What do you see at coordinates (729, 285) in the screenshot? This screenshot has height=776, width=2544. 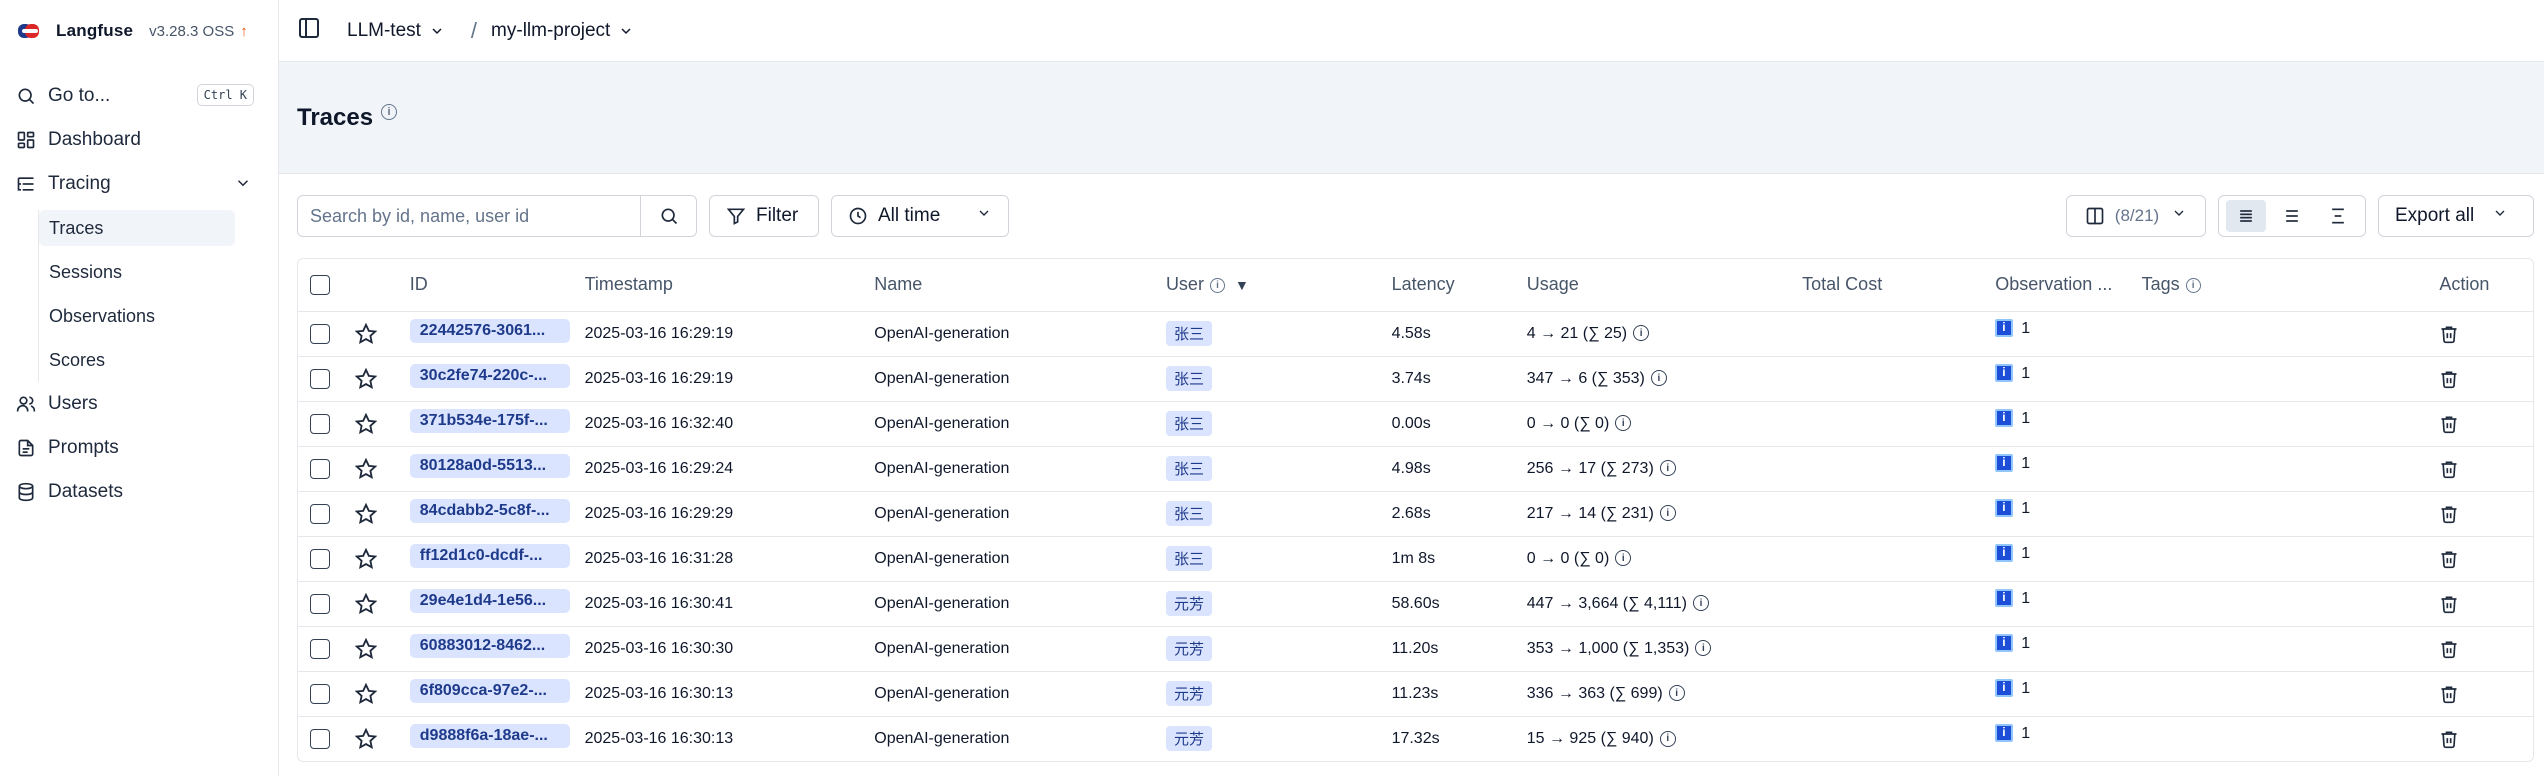 I see `header-timestamp: Timestamp` at bounding box center [729, 285].